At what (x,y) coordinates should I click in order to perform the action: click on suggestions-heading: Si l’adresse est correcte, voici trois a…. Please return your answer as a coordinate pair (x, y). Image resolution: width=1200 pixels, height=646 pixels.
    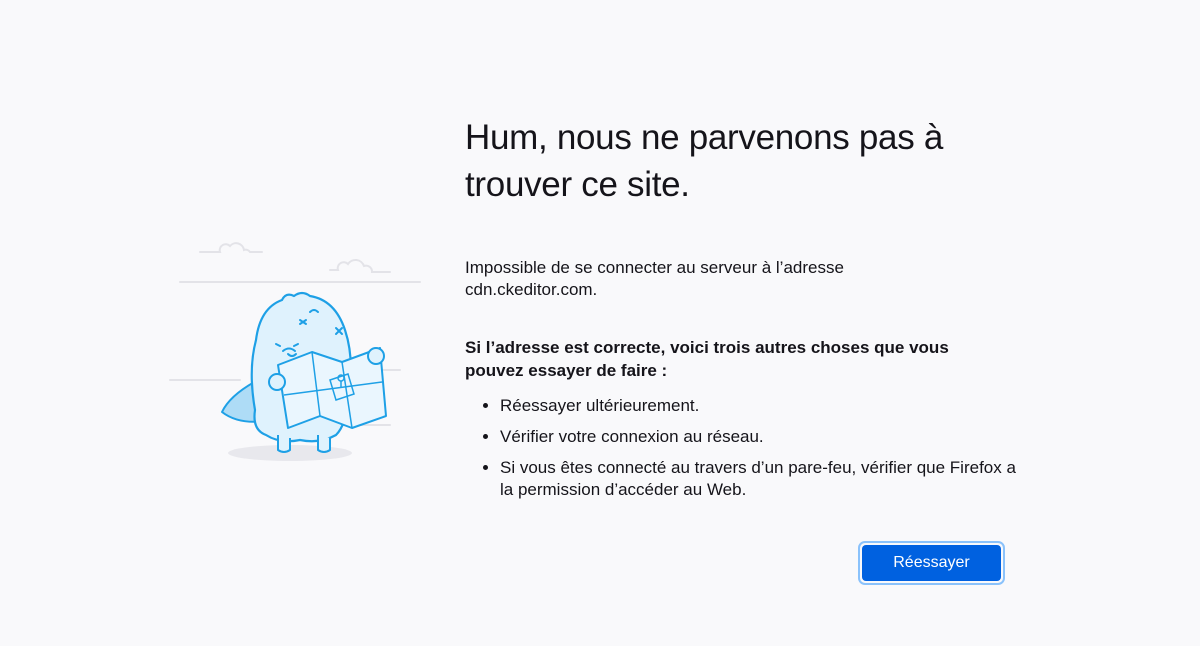
    Looking at the image, I should click on (707, 359).